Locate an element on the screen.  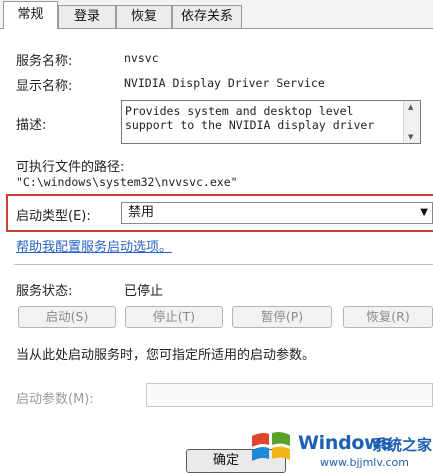
start-params-hint: 当从此处启动服务时，您可指定所适用的启动参数。 is located at coordinates (166, 355).